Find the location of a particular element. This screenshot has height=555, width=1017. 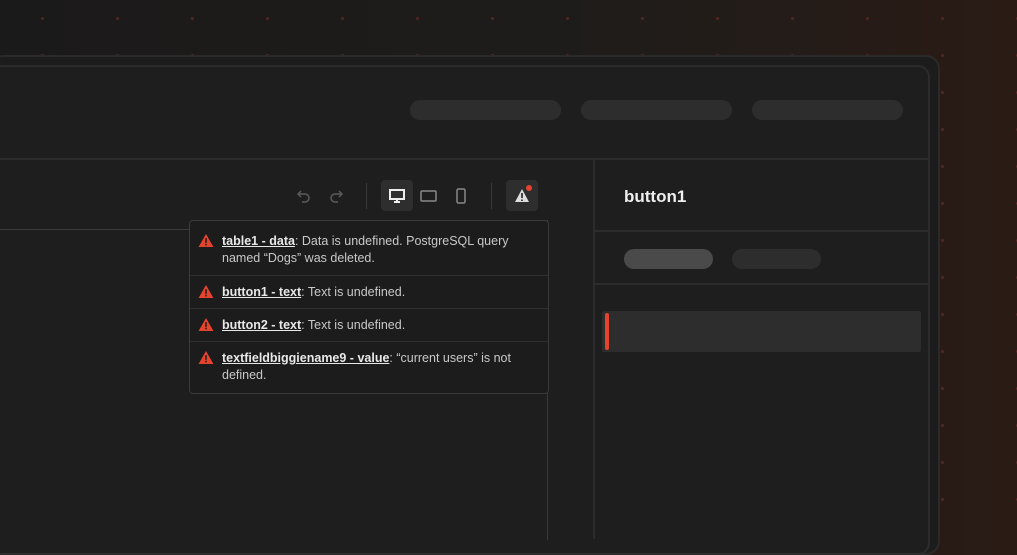

errors-button is located at coordinates (522, 195).